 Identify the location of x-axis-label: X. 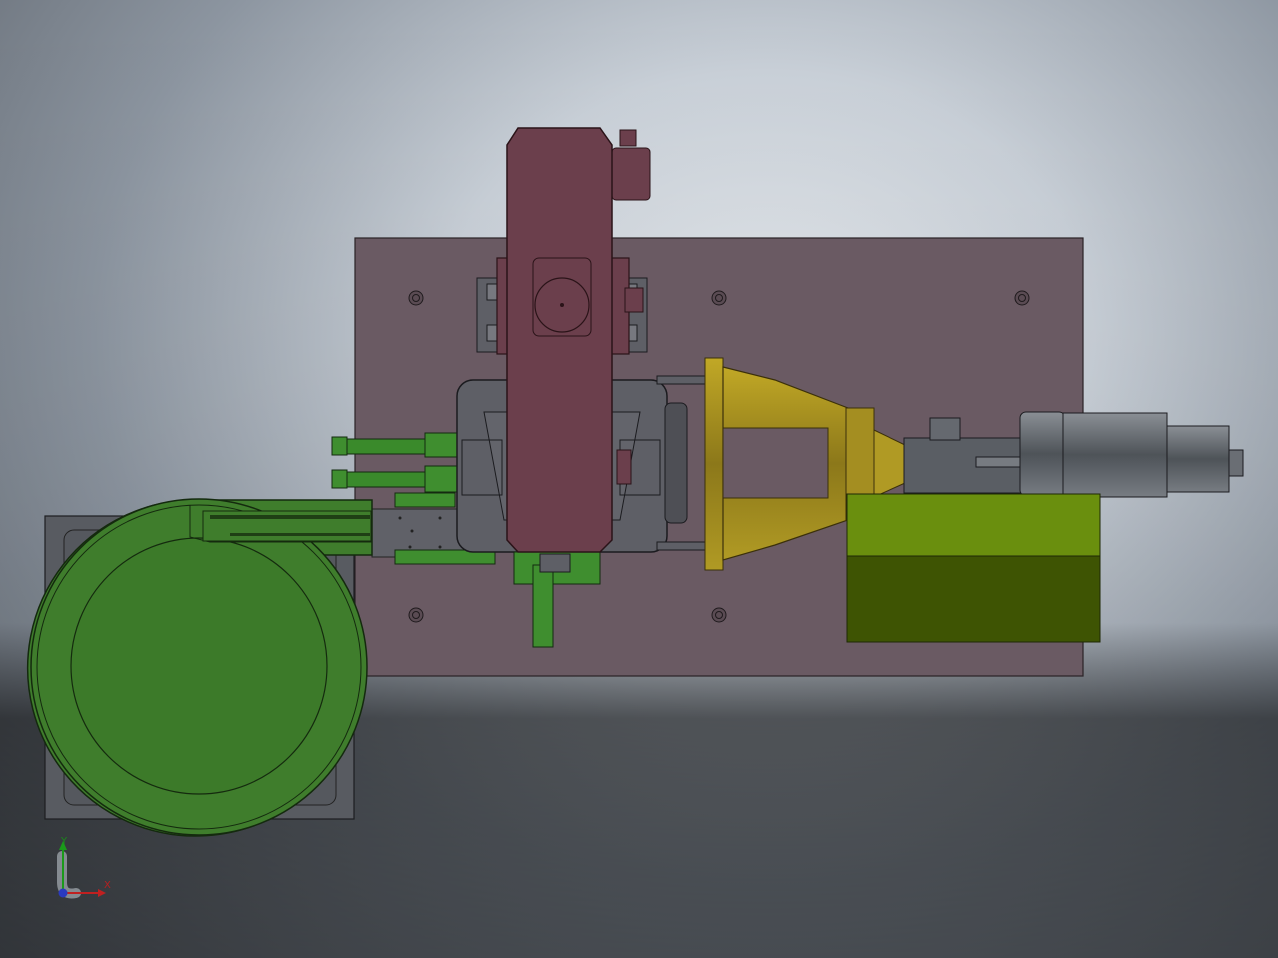
(107, 885).